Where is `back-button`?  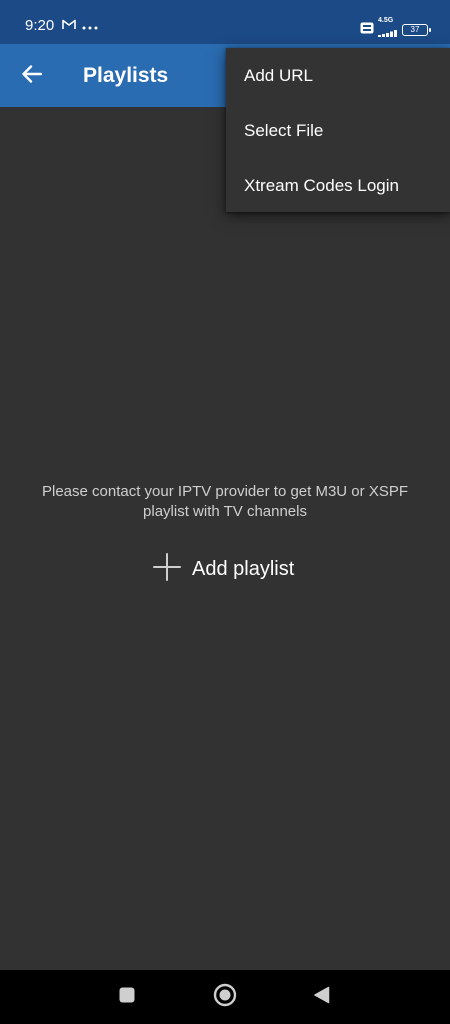
back-button is located at coordinates (32, 76).